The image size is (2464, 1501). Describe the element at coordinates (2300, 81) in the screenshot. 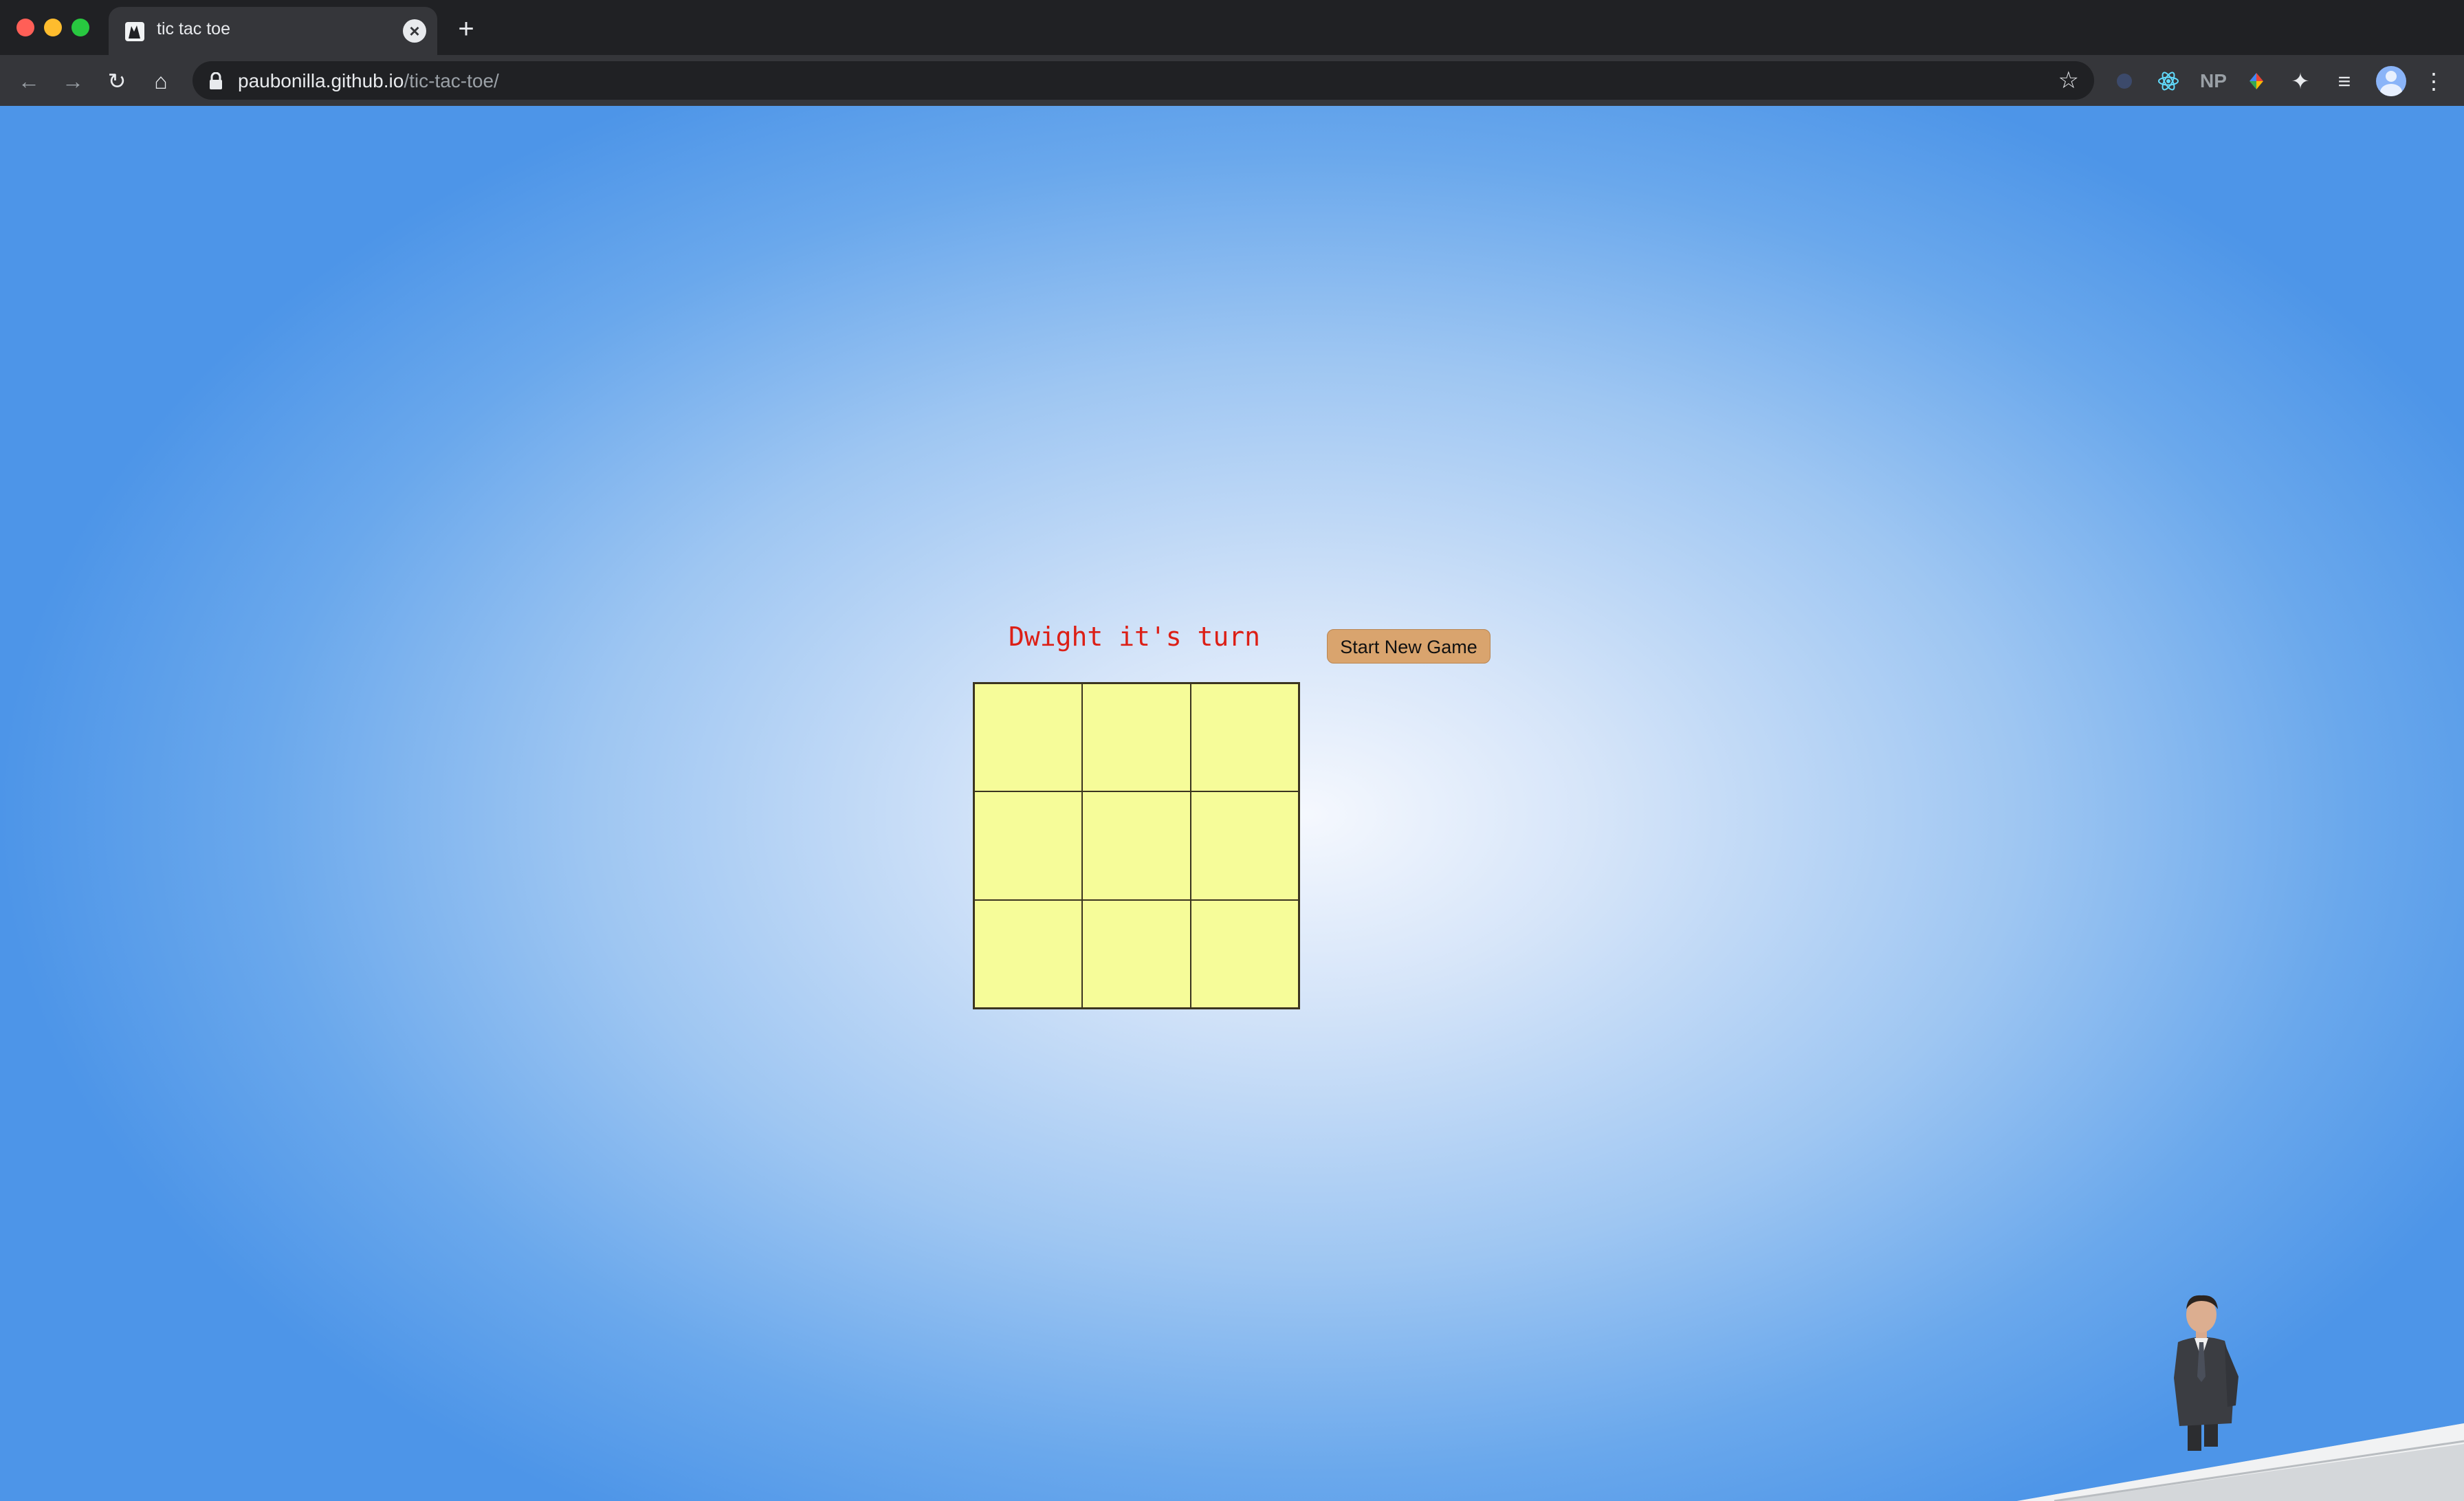

I see `extensions-puzzle-icon: ✦` at that location.